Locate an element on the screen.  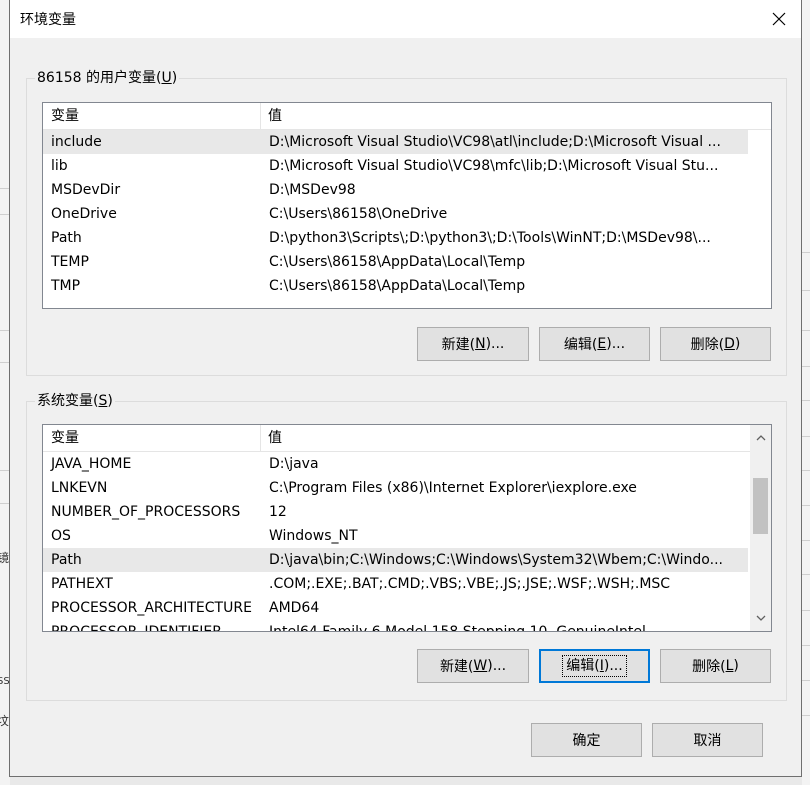
scroll-down-button is located at coordinates (760, 618).